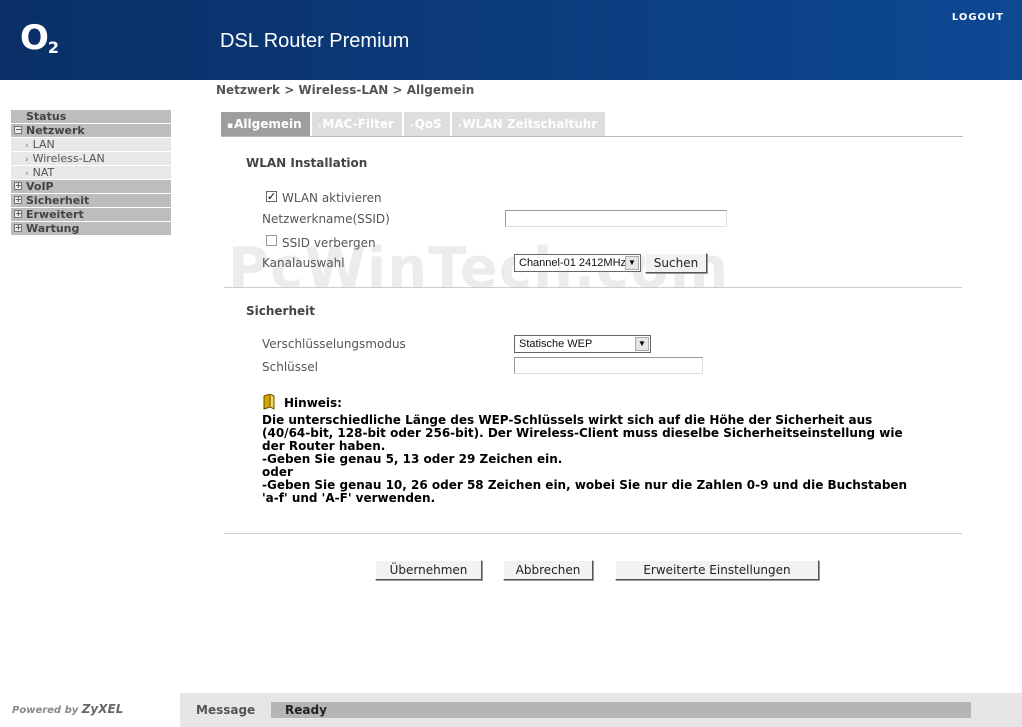 This screenshot has width=1022, height=727. I want to click on section-title-wlan: WLAN Installation, so click(307, 163).